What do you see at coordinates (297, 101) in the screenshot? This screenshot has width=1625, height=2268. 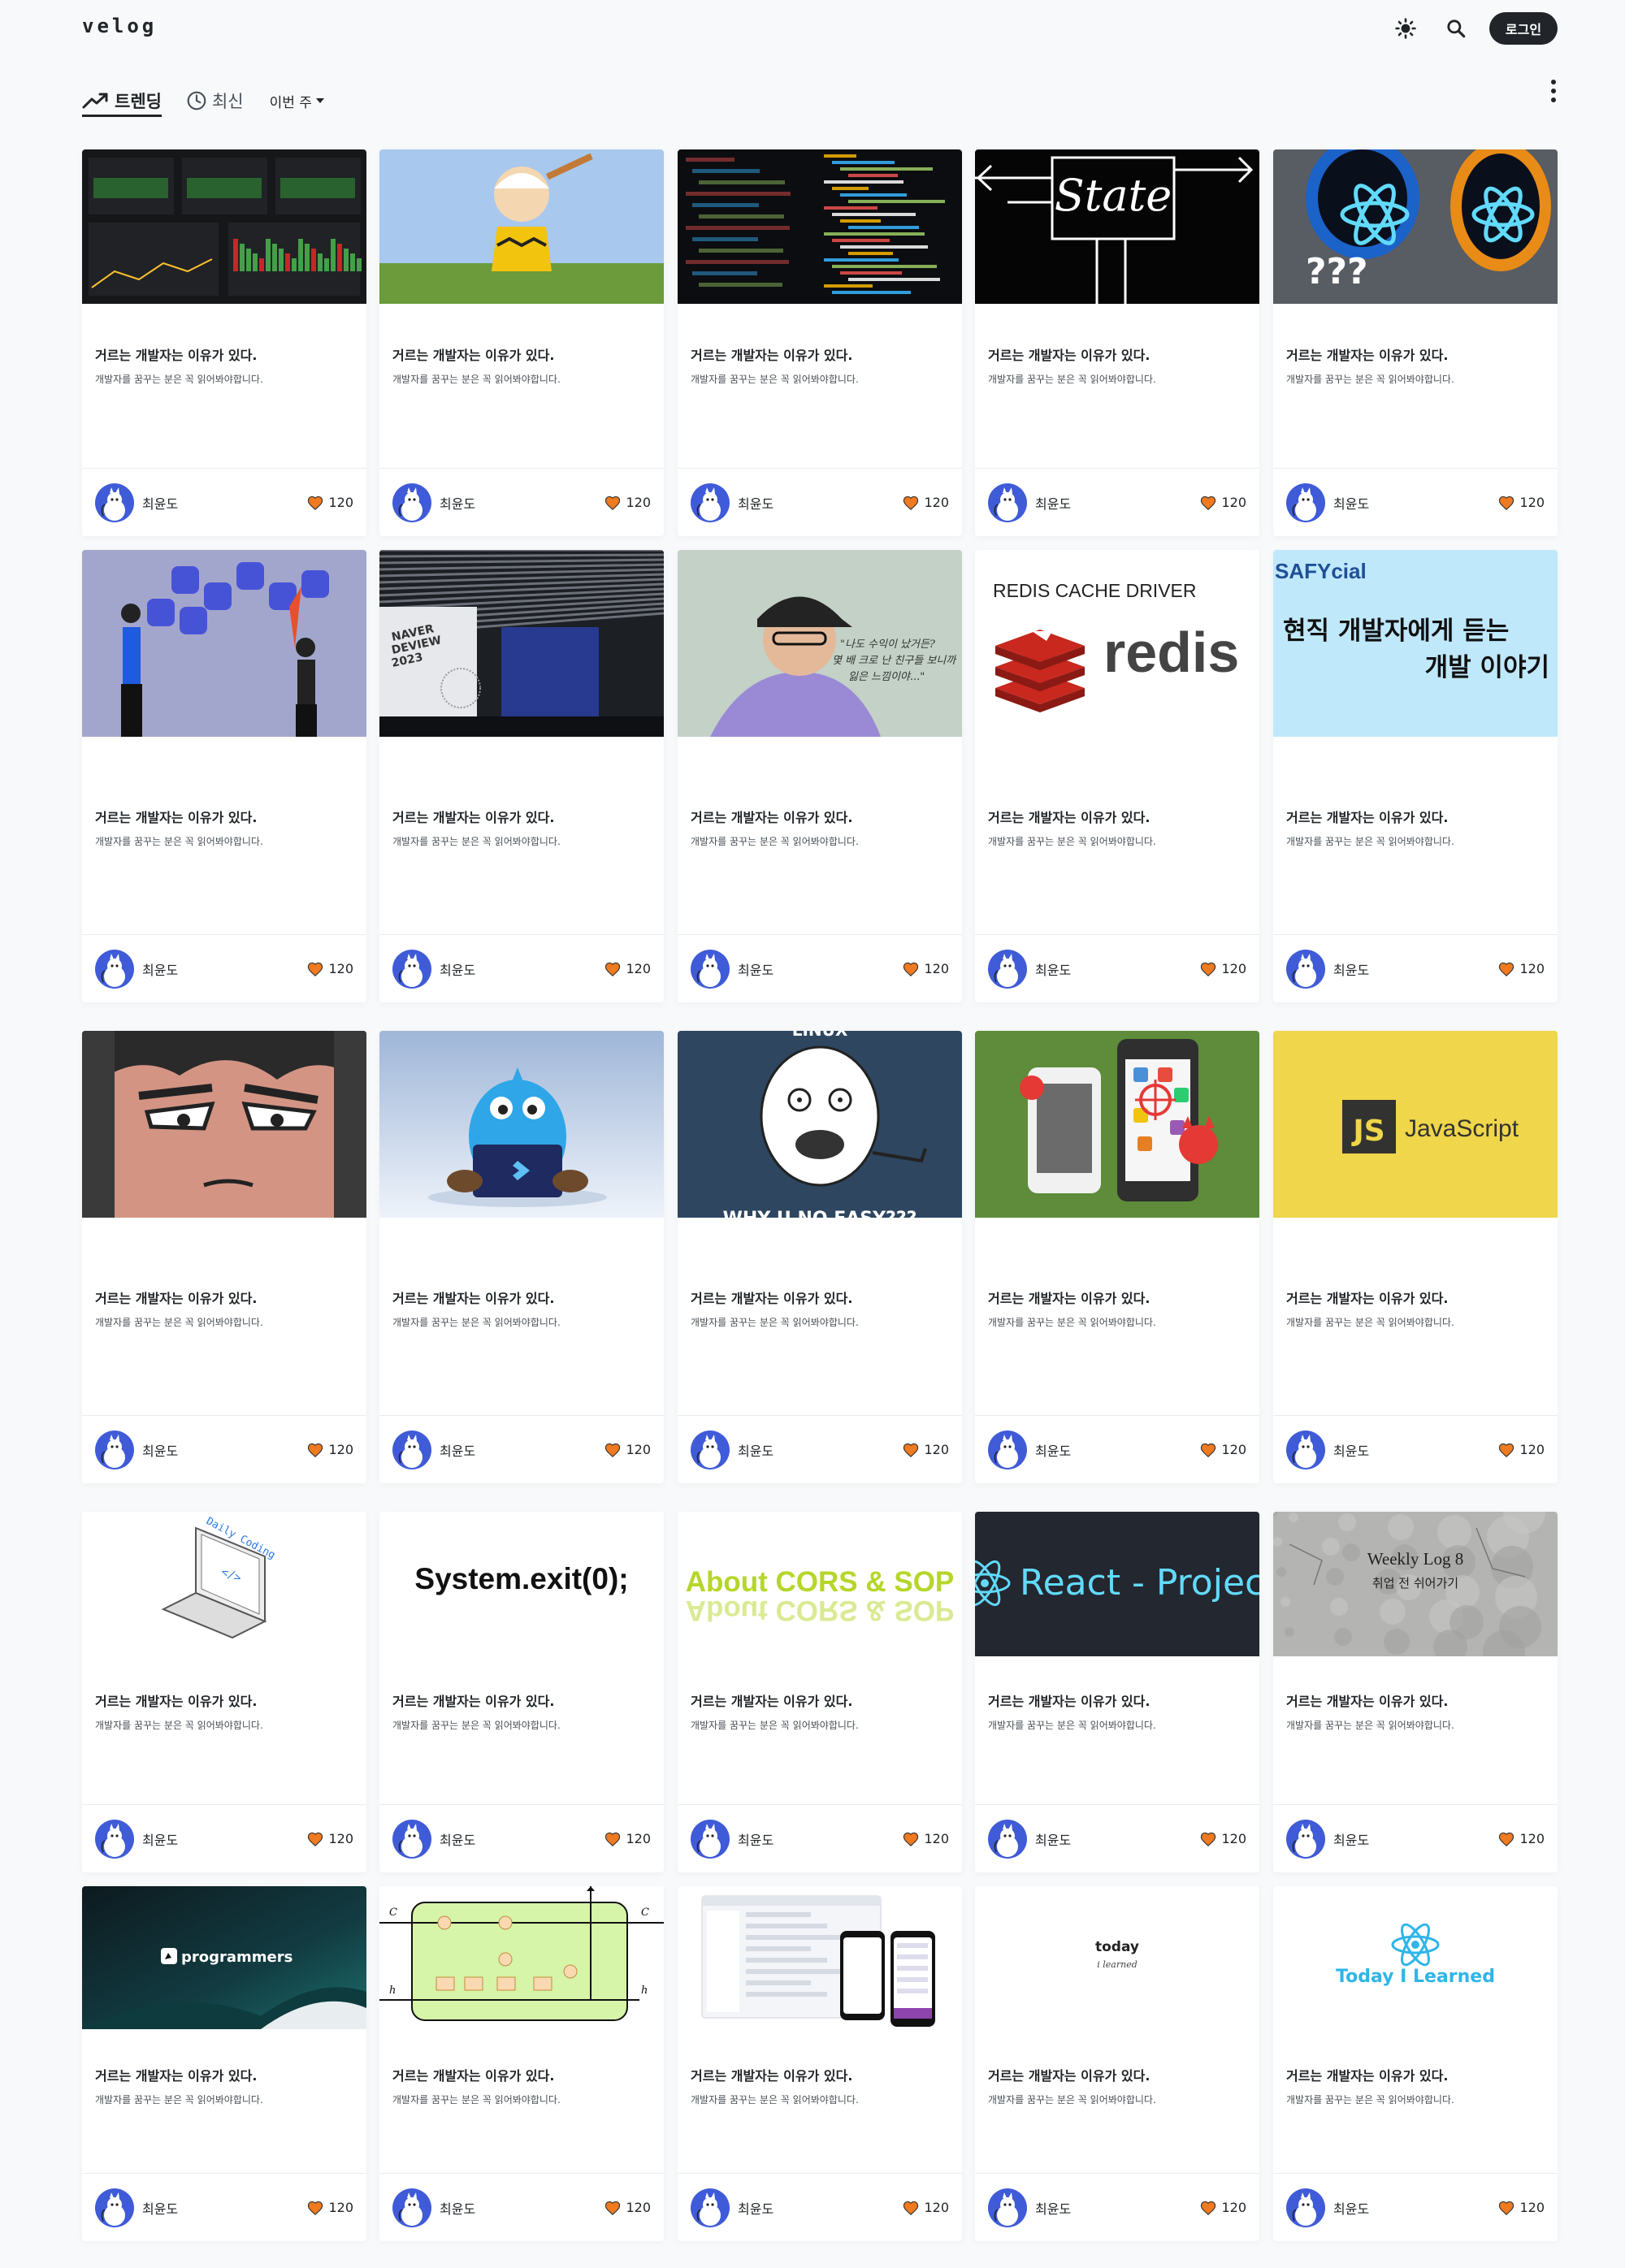 I see `period-dropdown: 이번 주` at bounding box center [297, 101].